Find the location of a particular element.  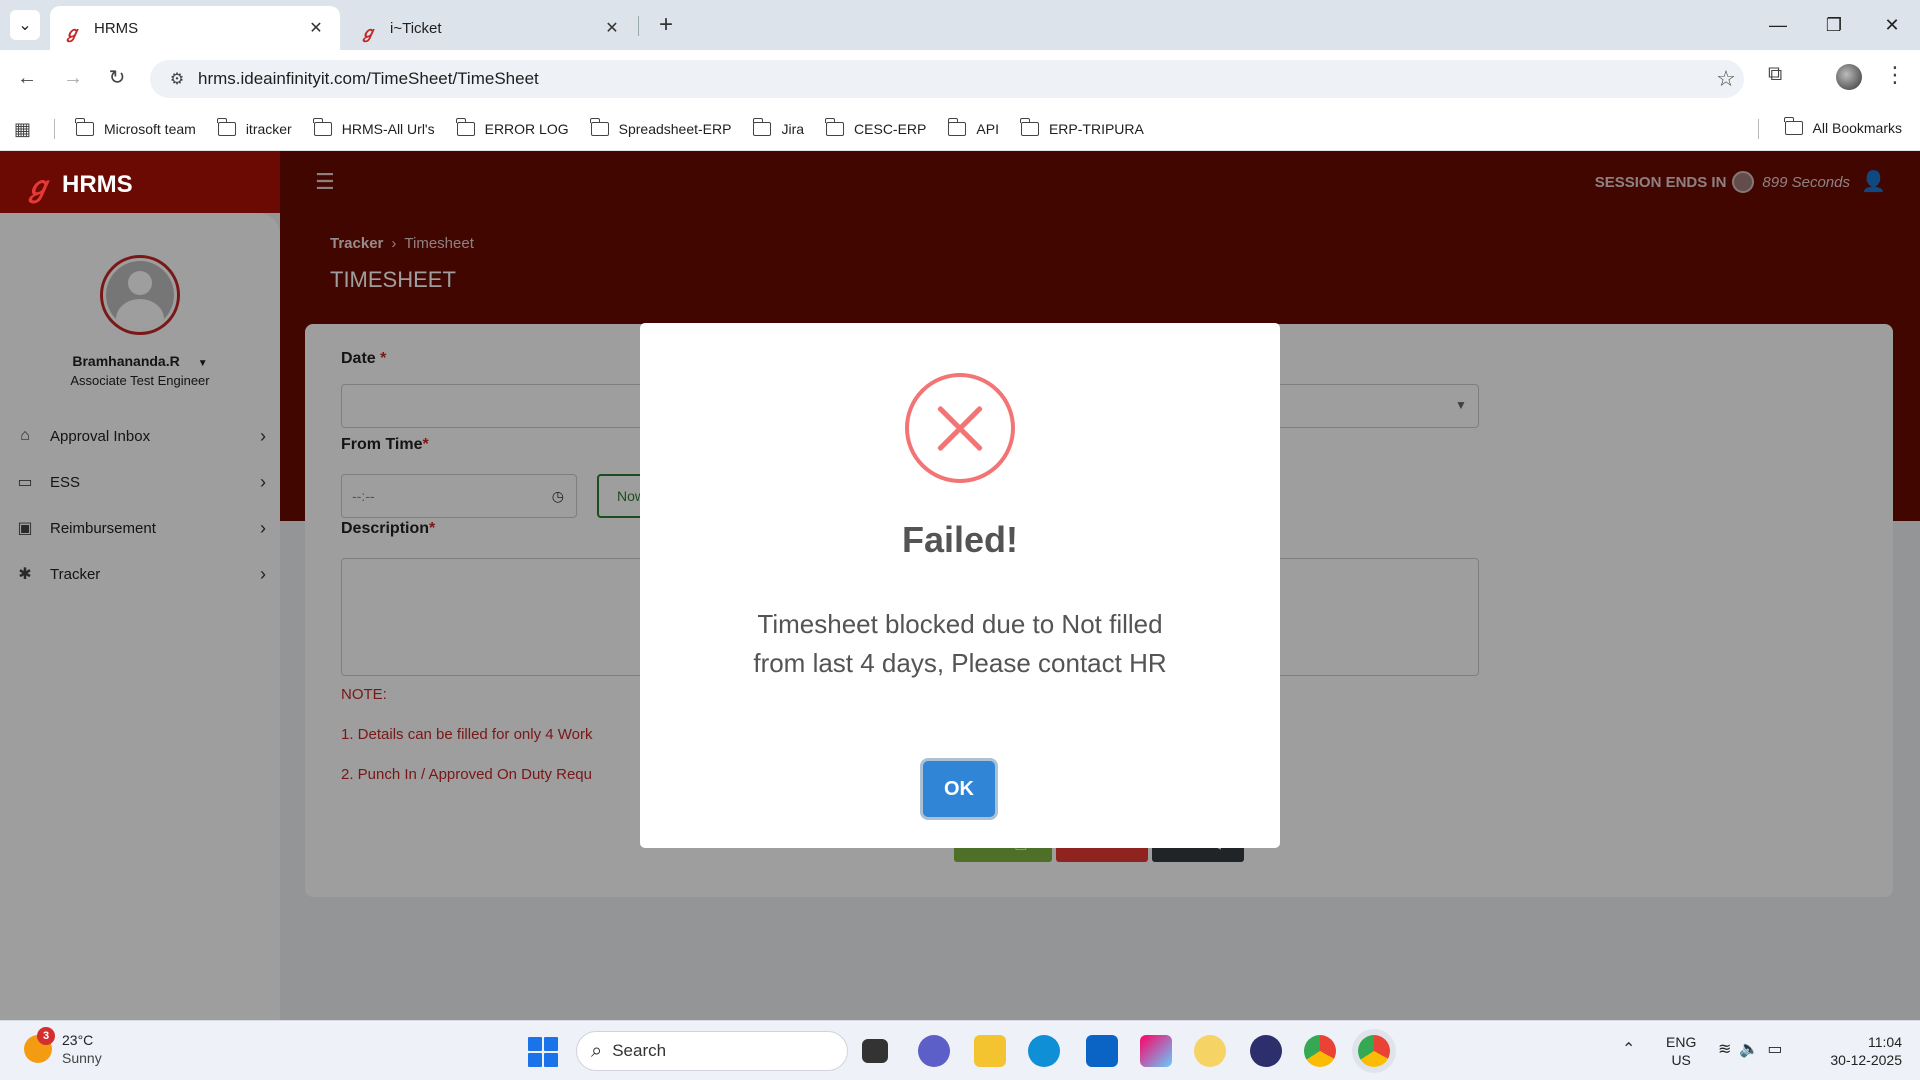

bookmark-item: CESC-ERP is located at coordinates (876, 127).